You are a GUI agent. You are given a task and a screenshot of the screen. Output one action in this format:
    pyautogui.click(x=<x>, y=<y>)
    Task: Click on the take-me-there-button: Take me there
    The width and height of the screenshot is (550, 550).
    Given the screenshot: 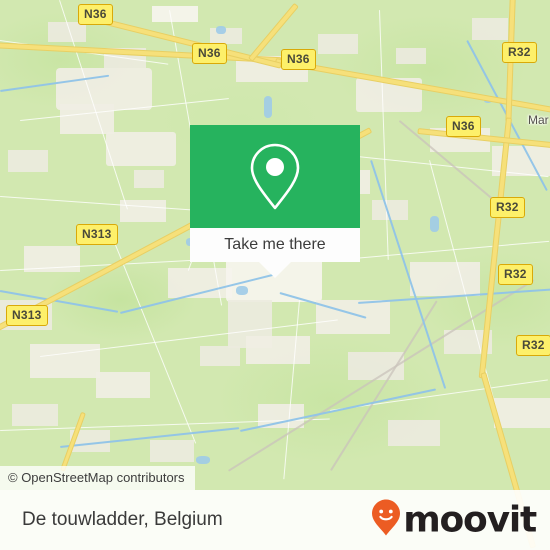 What is the action you would take?
    pyautogui.click(x=275, y=245)
    